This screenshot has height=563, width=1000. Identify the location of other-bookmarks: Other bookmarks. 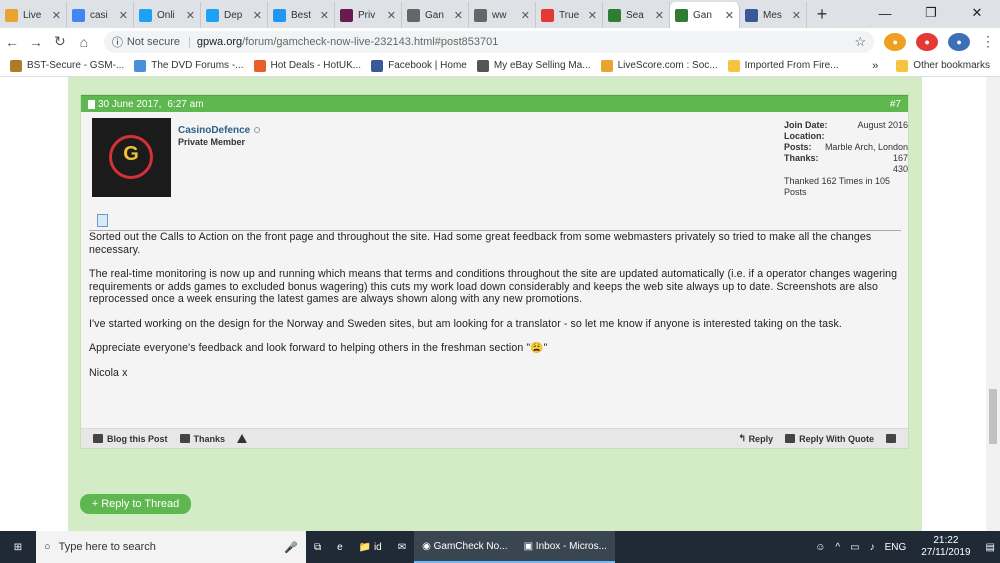
(943, 65).